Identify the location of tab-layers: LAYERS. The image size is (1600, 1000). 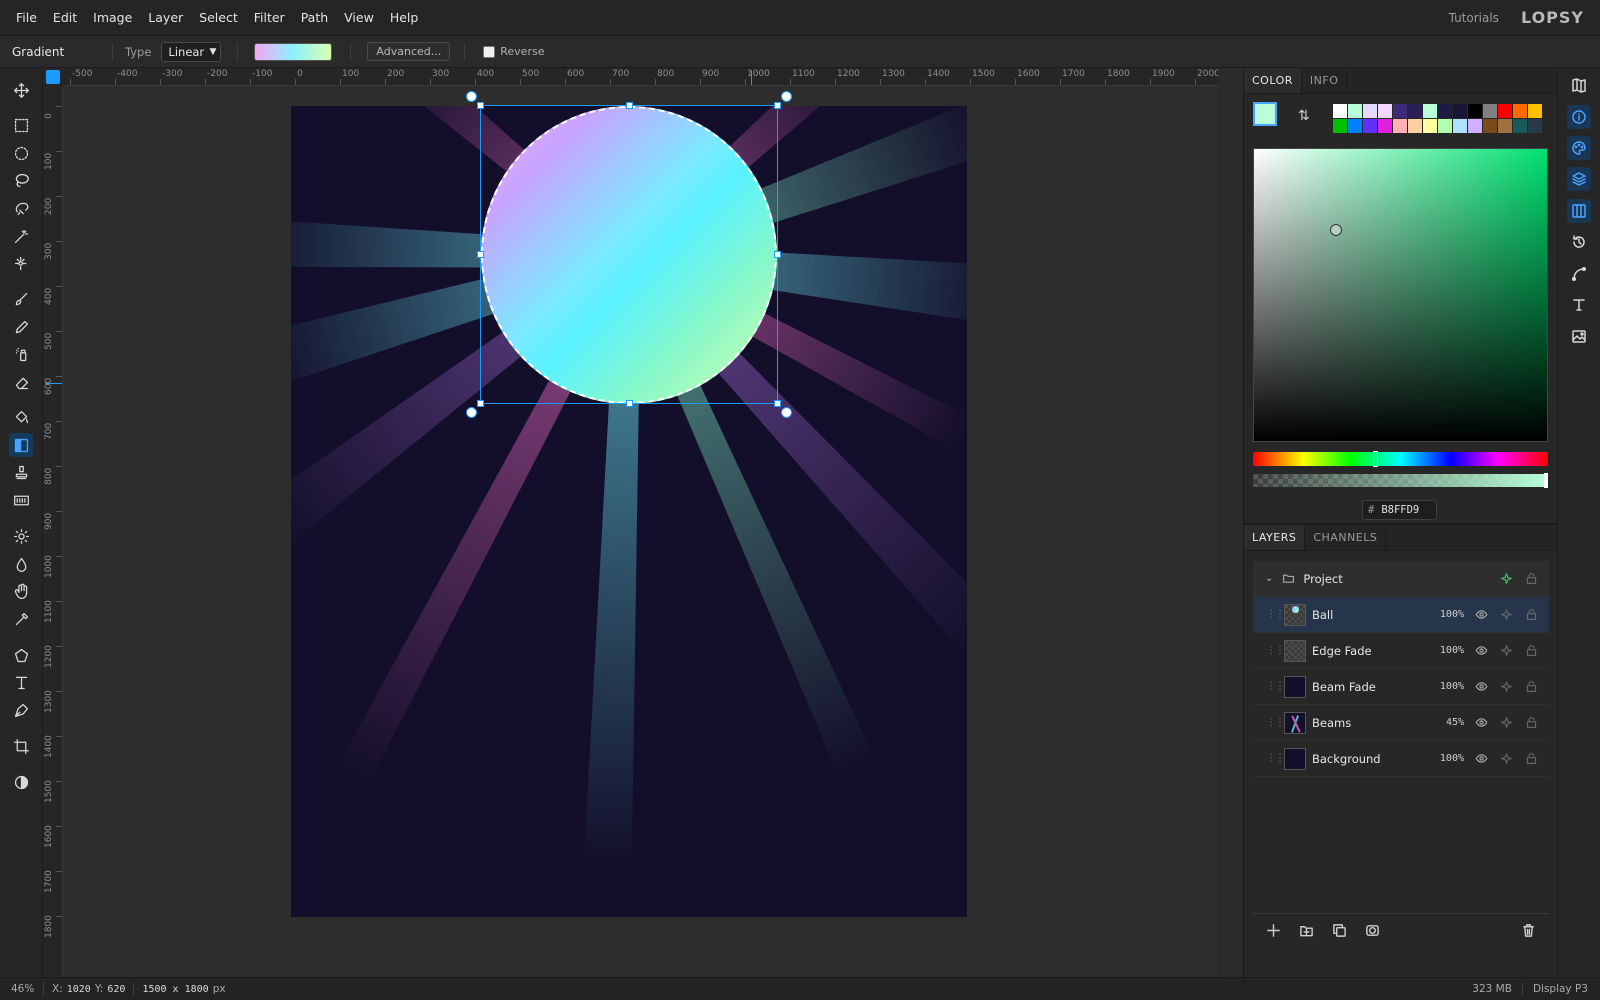
(1275, 537).